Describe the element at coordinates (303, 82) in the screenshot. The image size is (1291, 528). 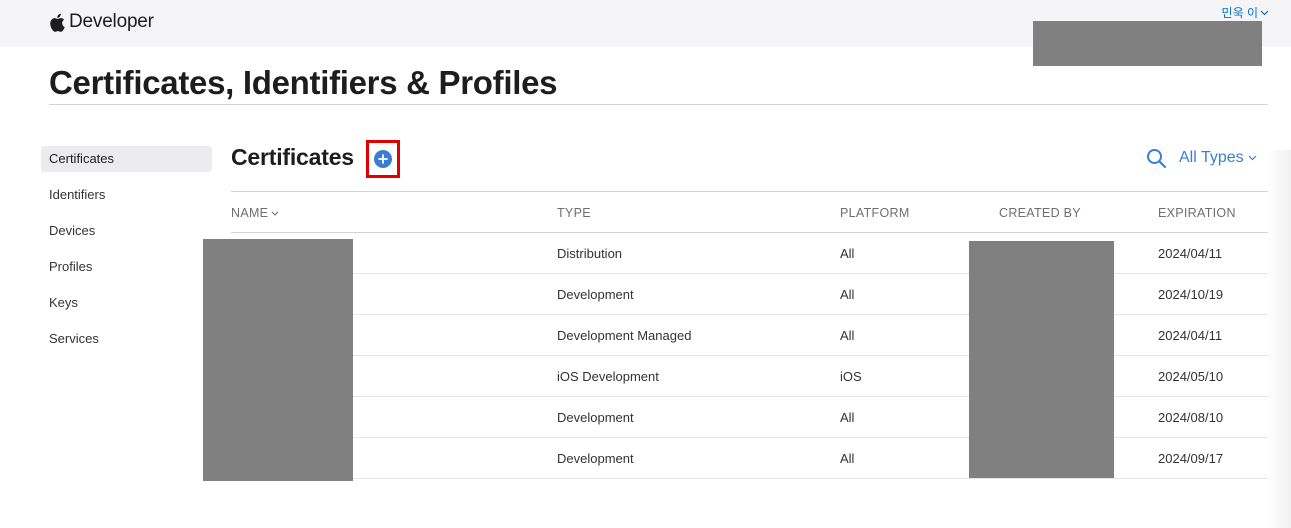
I see `page-title: Certificates, Identifiers & Profiles` at that location.